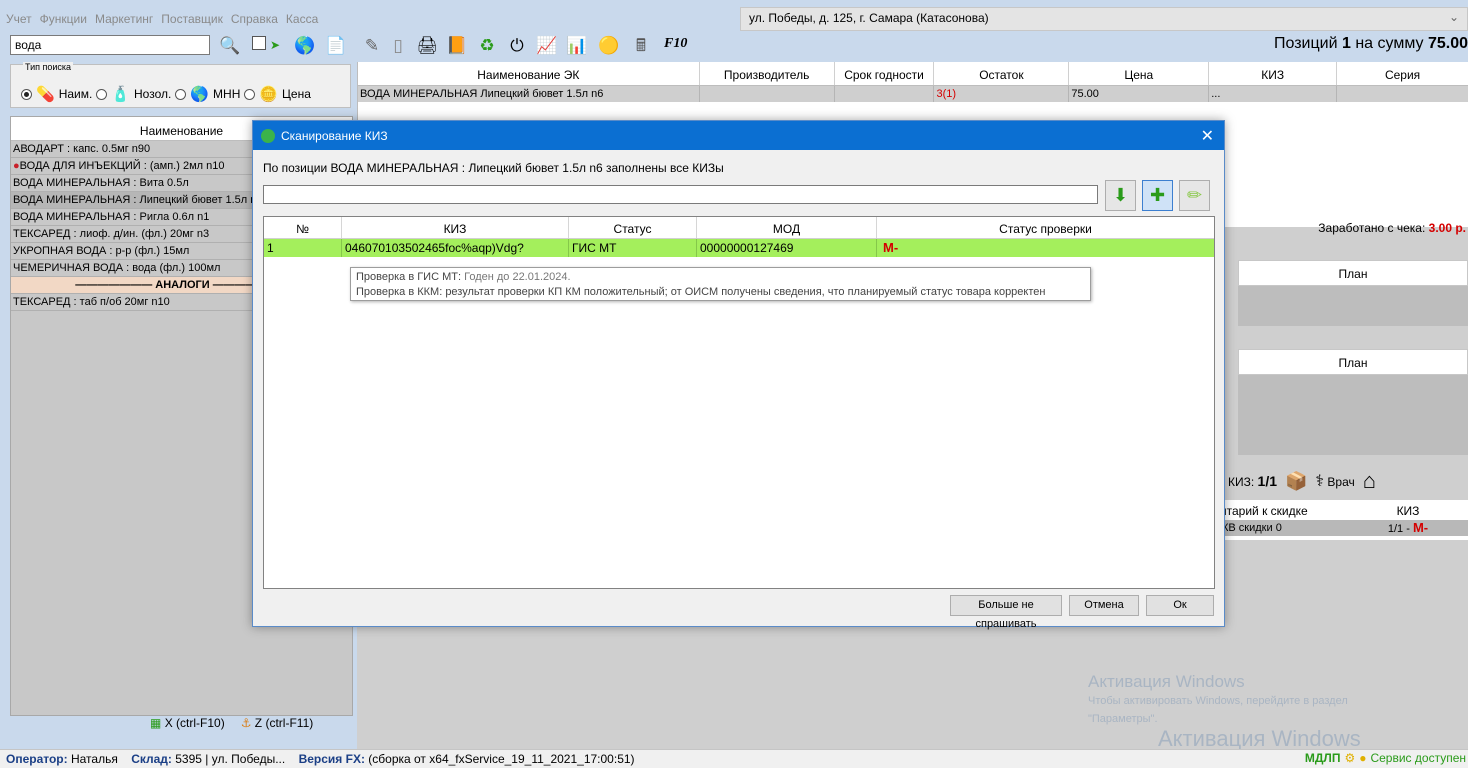 This screenshot has width=1468, height=768. What do you see at coordinates (63, 19) in the screenshot?
I see `menu-item-functions: Функции` at bounding box center [63, 19].